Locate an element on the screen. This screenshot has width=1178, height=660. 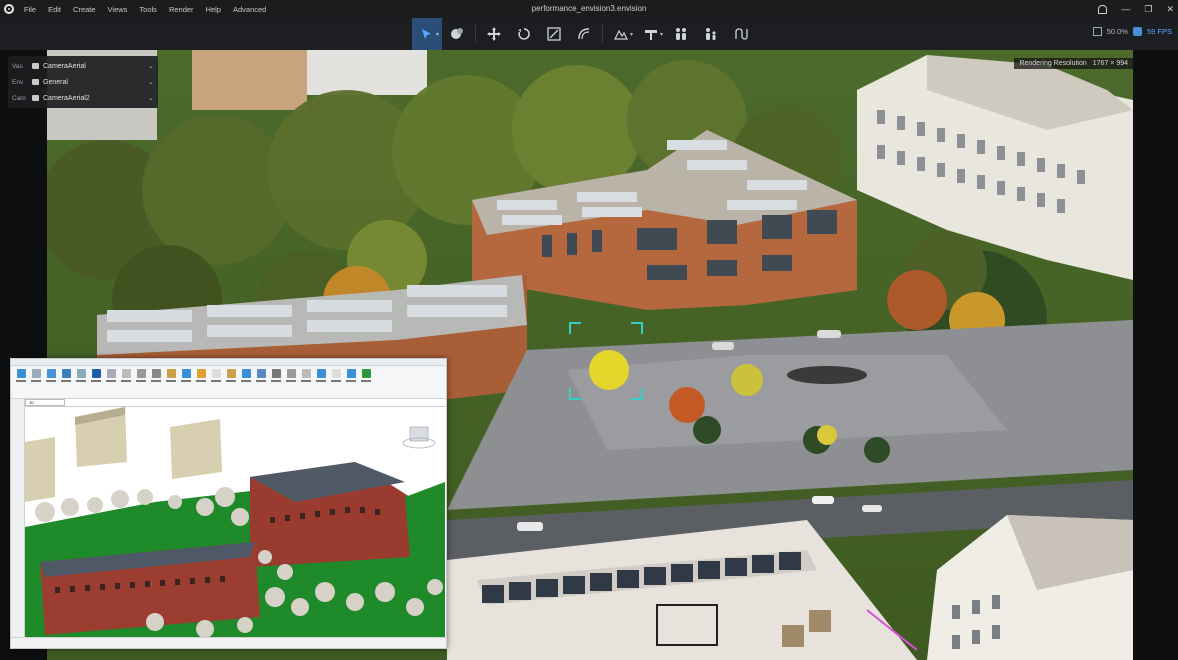
environment-row: Env General ⌄ is located at coordinates (83, 82).